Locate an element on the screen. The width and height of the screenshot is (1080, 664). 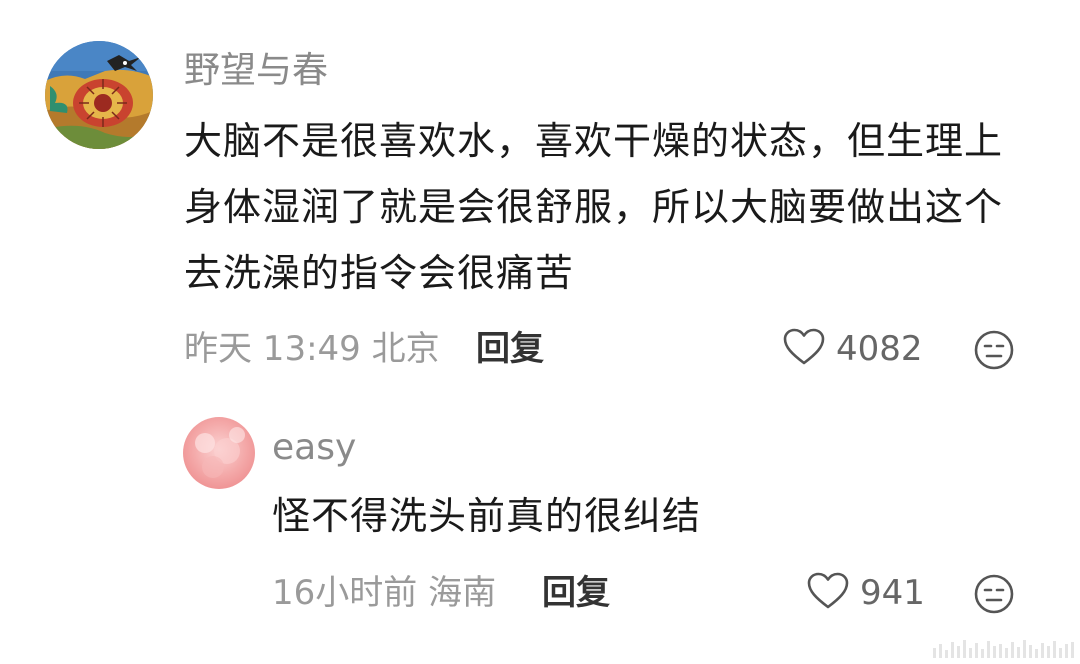
like-button: 4082 is located at coordinates (852, 349).